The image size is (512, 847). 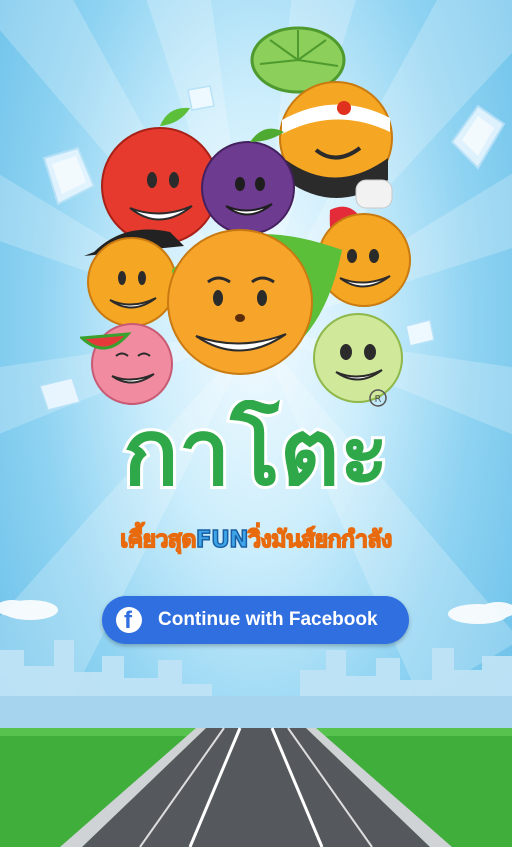 I want to click on ice-cube-icon, so click(x=478, y=137).